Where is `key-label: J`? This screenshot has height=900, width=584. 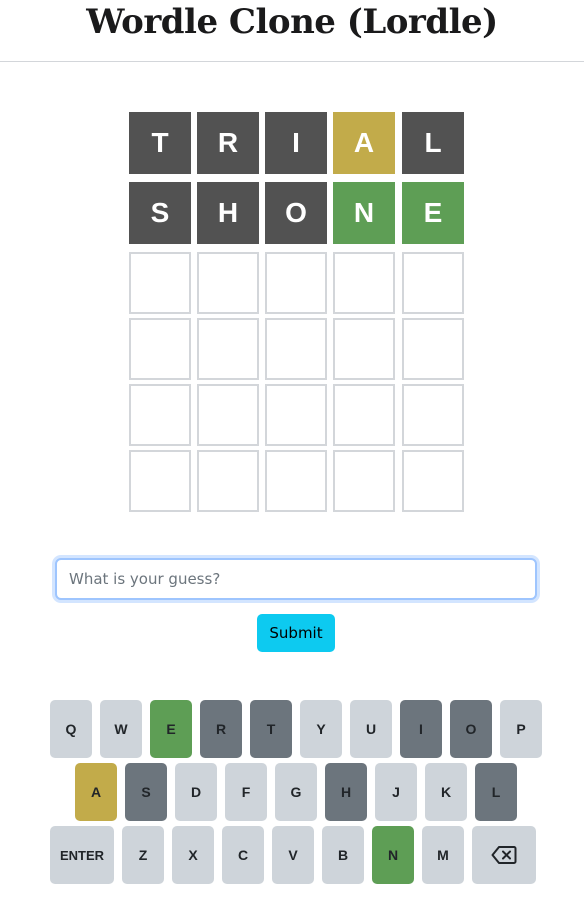 key-label: J is located at coordinates (396, 792).